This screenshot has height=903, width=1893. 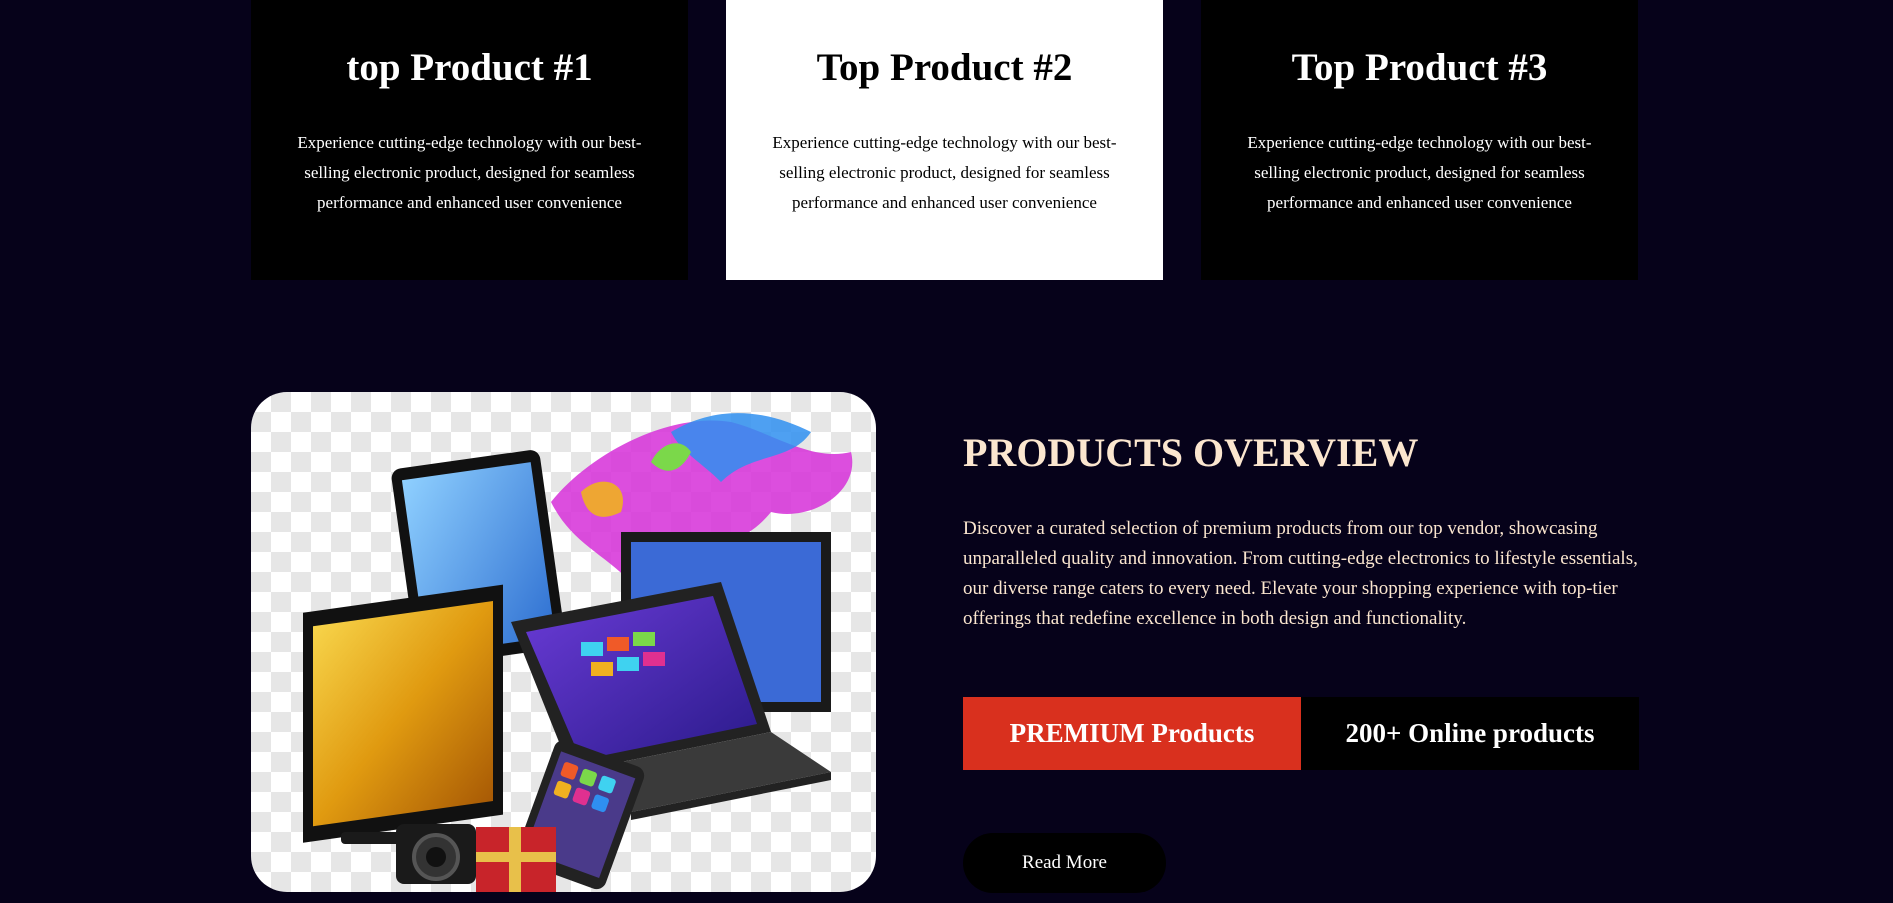 I want to click on premium-products-badge: PREMIUM Products, so click(x=1132, y=733).